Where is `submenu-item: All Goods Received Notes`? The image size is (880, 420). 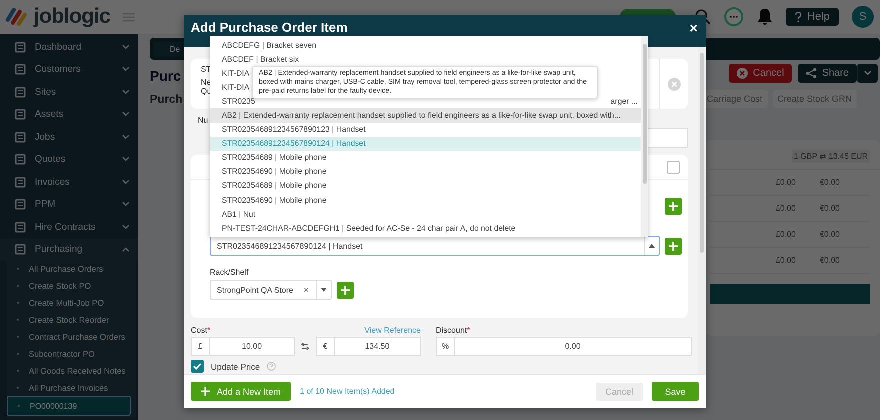
submenu-item: All Goods Received Notes is located at coordinates (69, 371).